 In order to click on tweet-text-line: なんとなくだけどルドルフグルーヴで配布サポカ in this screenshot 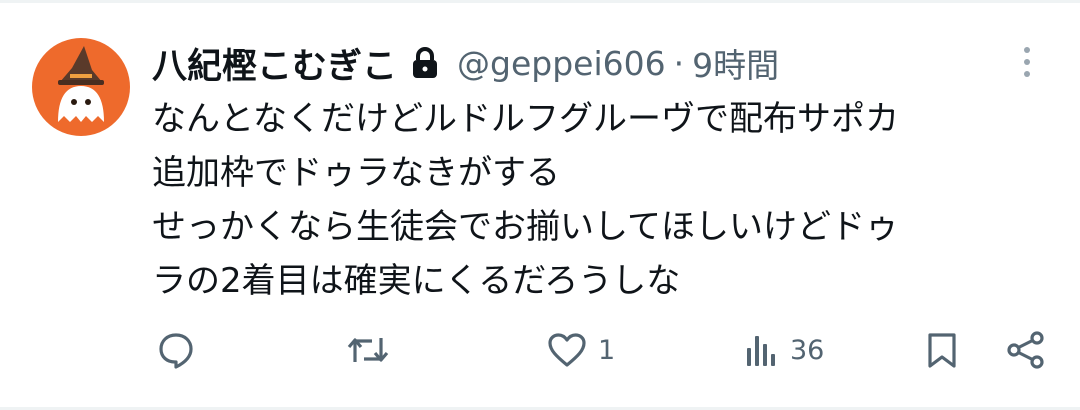, I will do `click(525, 119)`.